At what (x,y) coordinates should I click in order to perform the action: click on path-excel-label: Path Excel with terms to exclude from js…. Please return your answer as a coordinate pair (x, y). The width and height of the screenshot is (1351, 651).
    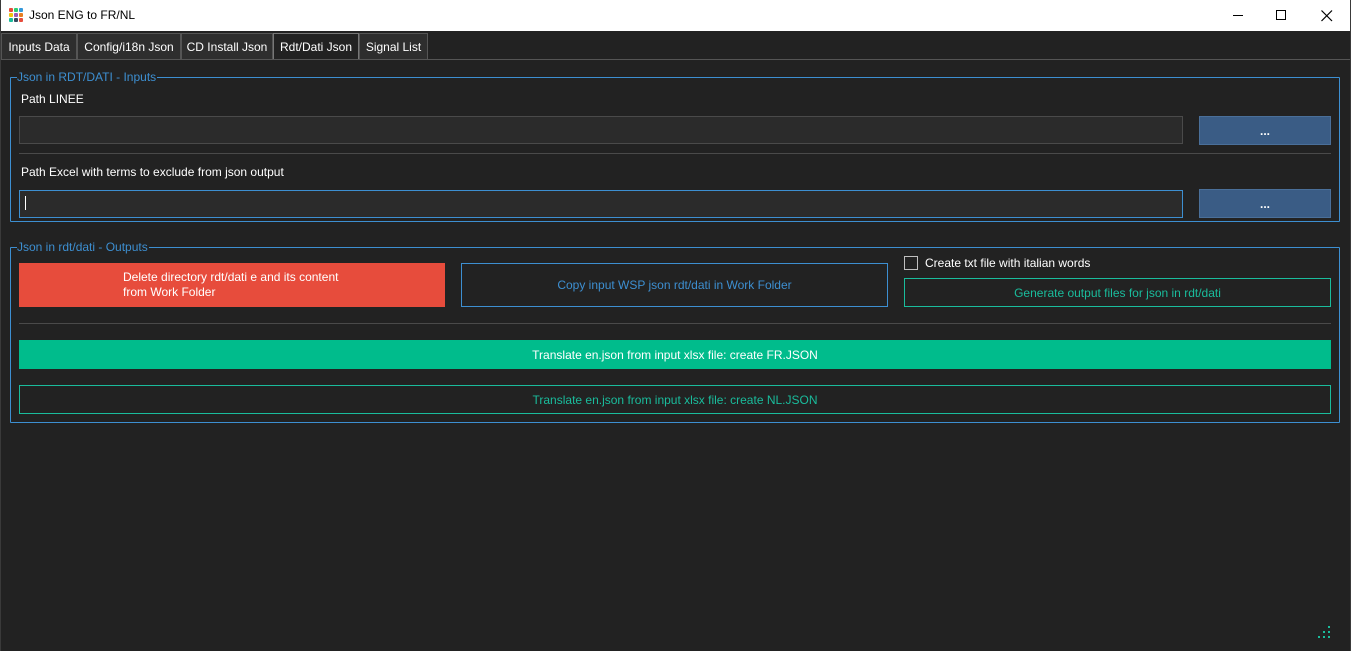
    Looking at the image, I should click on (152, 172).